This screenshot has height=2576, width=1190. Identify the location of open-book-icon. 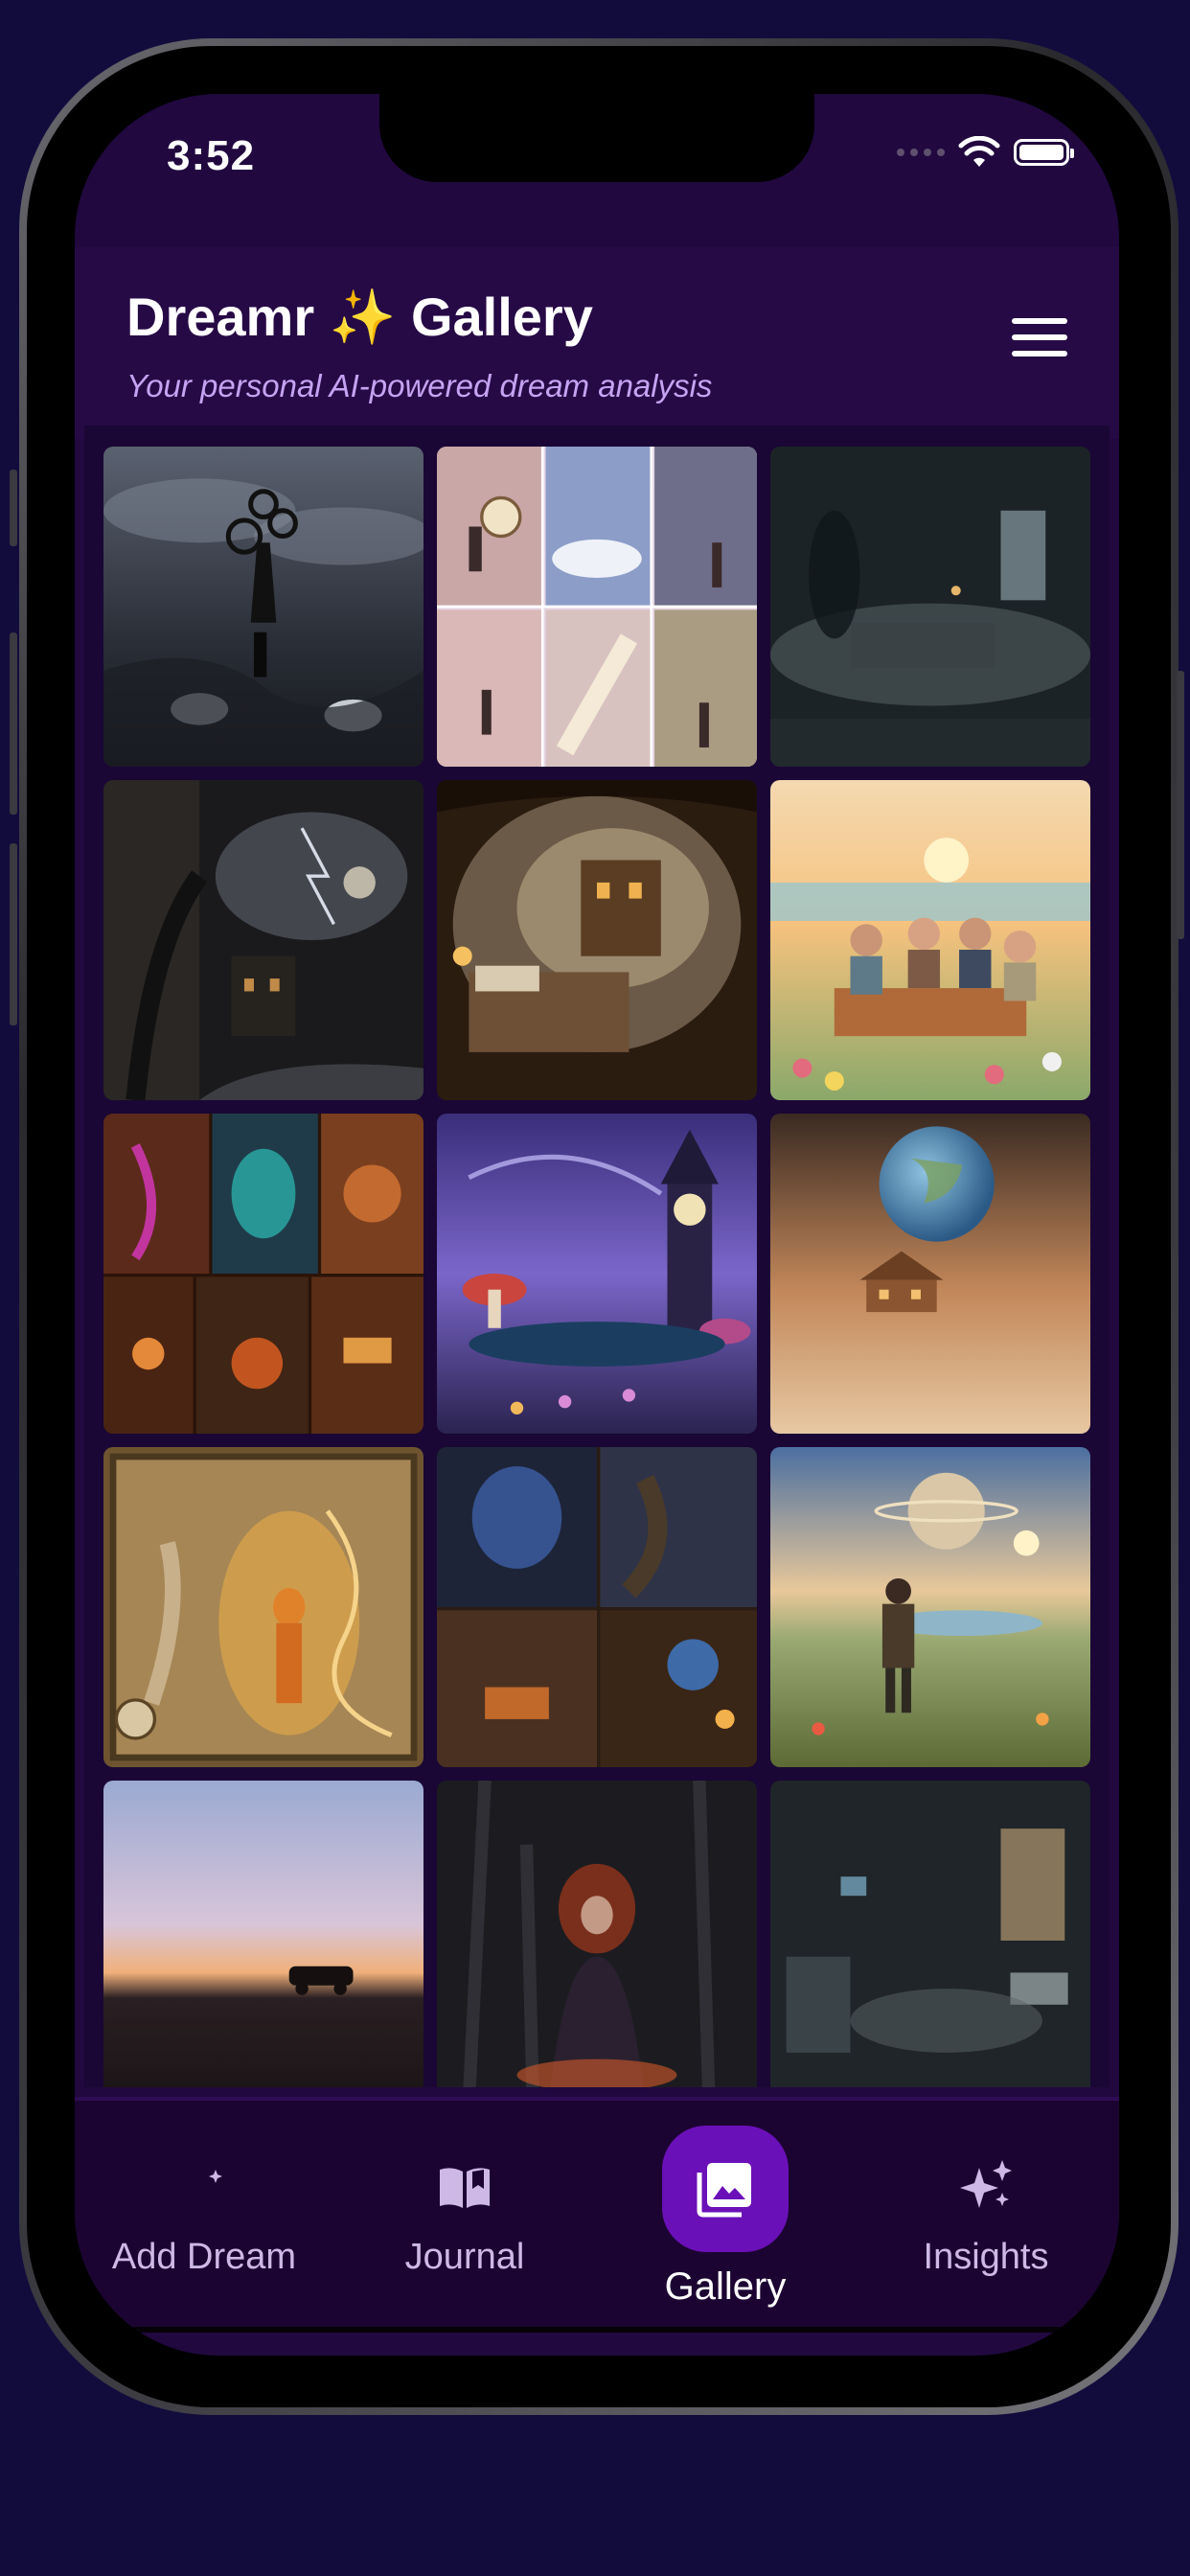
(465, 2188).